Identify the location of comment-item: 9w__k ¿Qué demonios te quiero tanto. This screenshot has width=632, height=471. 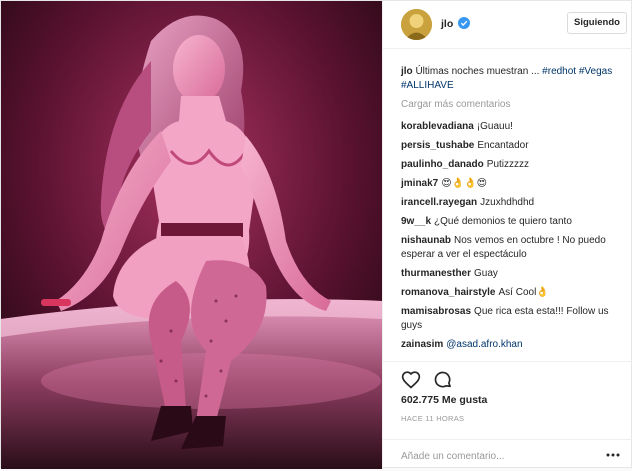
(510, 222).